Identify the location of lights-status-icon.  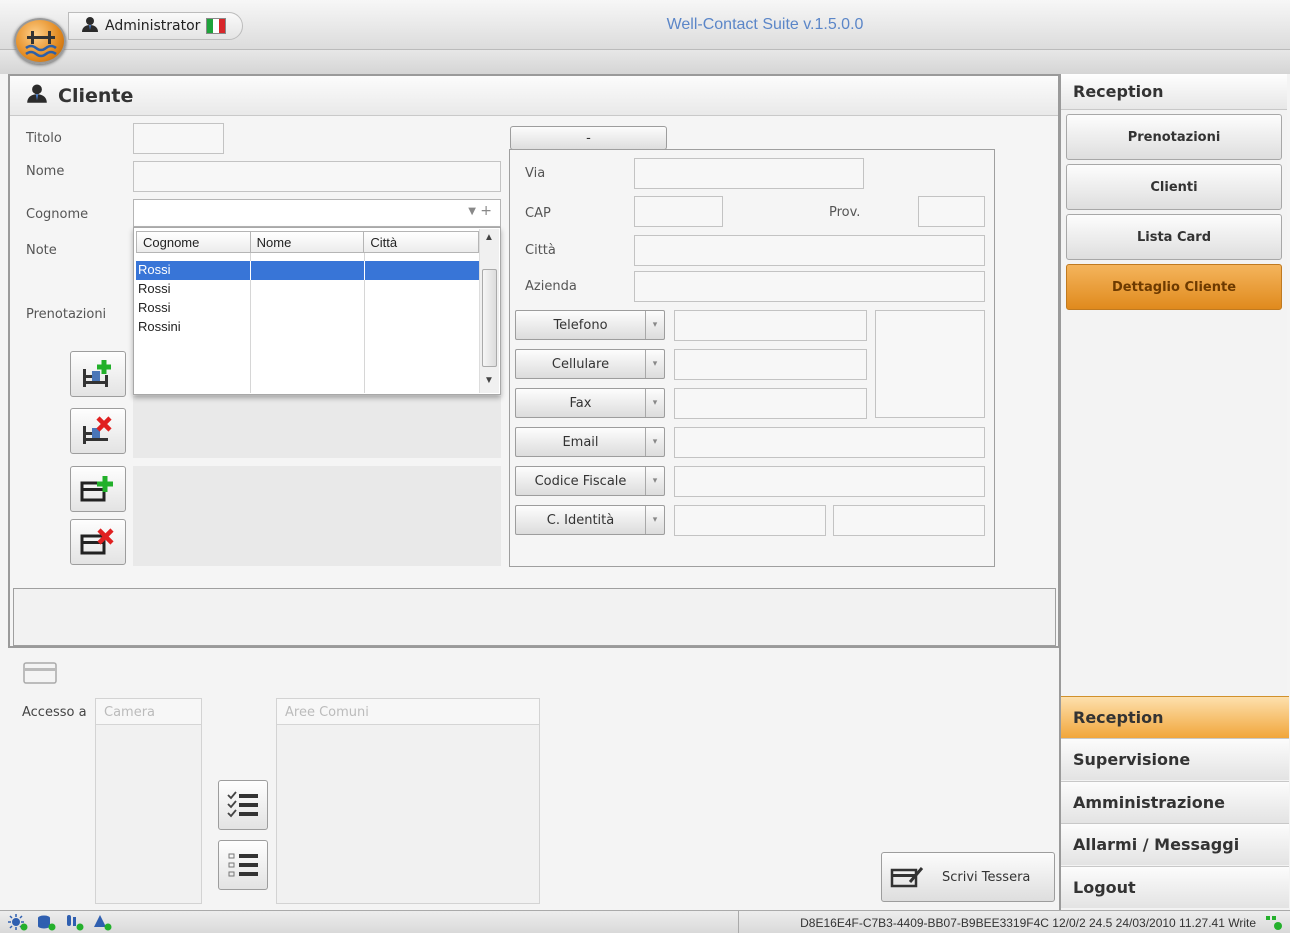
(18, 922).